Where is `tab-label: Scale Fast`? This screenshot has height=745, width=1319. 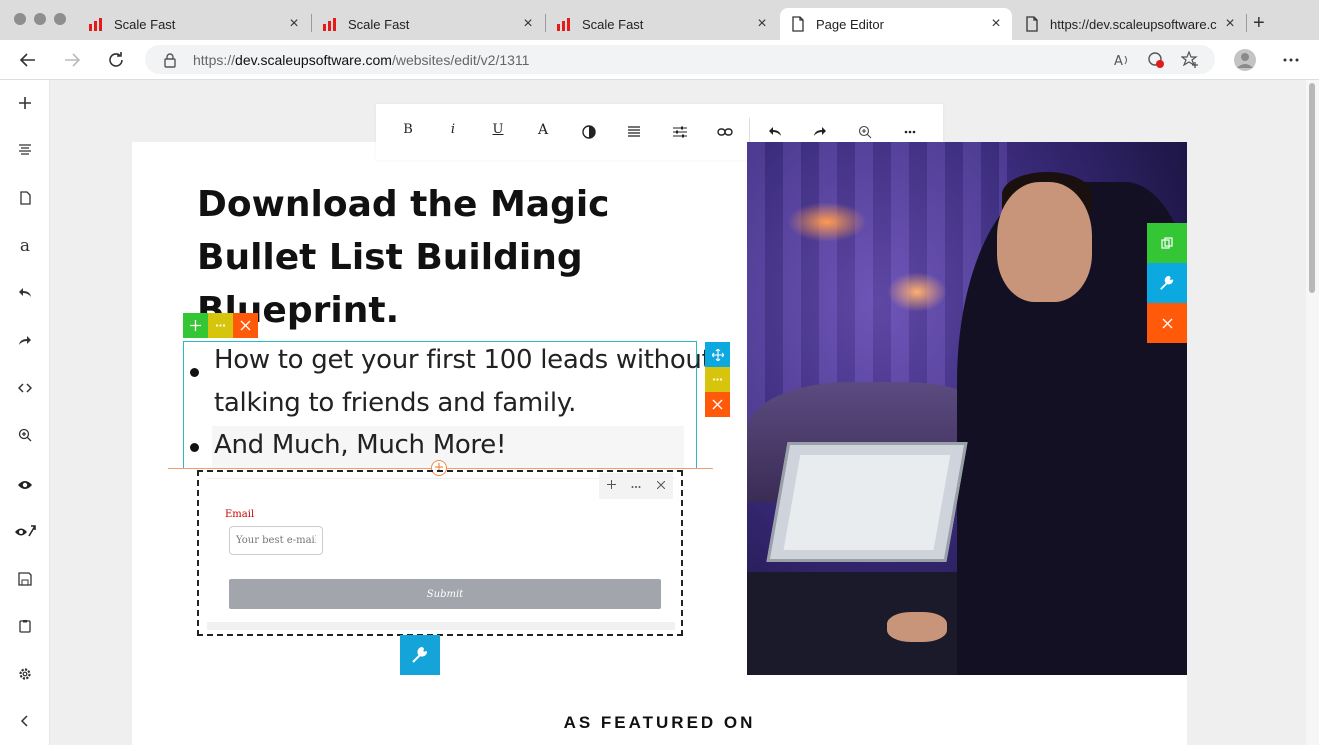 tab-label: Scale Fast is located at coordinates (379, 24).